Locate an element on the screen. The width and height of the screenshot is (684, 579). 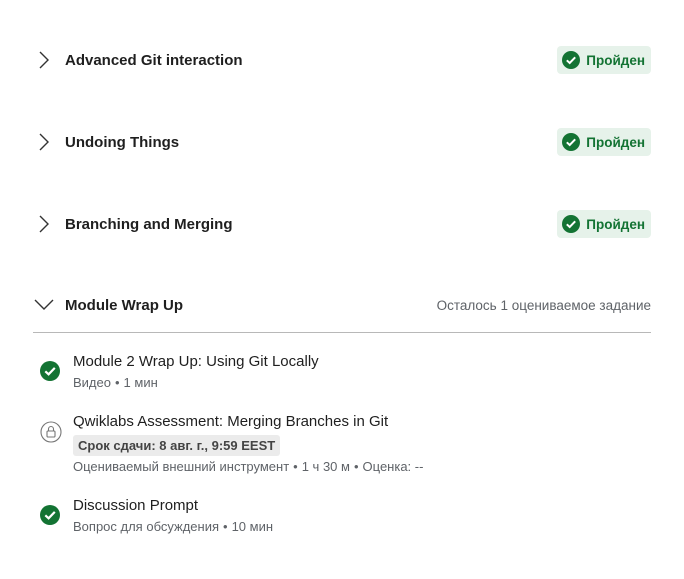
item-type: Видео is located at coordinates (92, 382).